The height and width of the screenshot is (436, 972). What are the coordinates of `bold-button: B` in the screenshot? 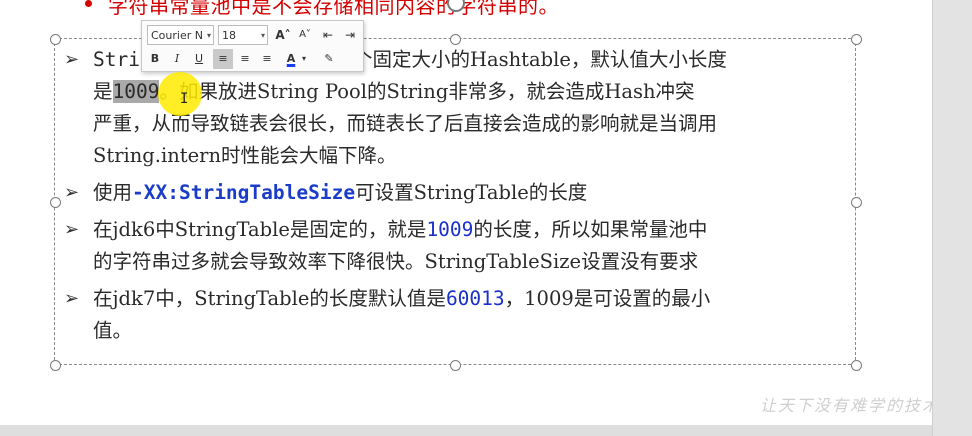 It's located at (155, 59).